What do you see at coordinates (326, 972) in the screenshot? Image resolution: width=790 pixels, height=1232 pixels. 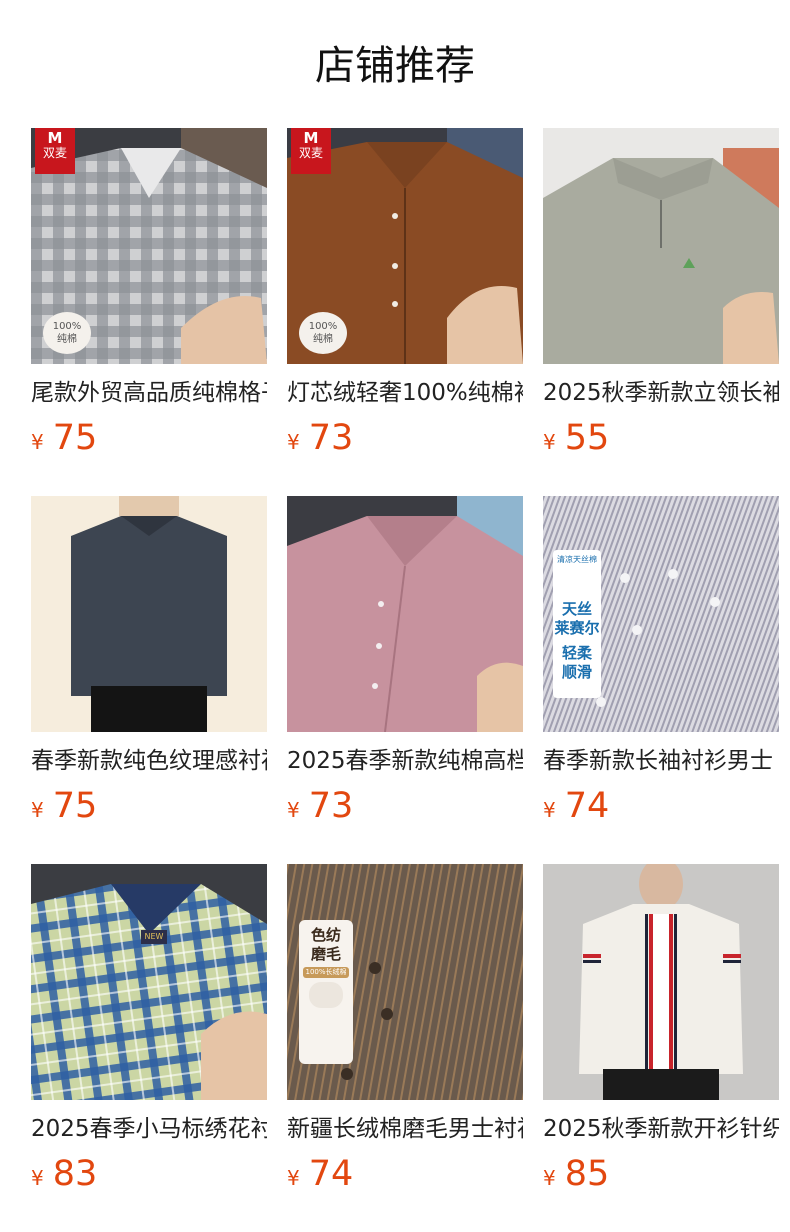 I see `fabric-tag-strip: 100%长绒棉` at bounding box center [326, 972].